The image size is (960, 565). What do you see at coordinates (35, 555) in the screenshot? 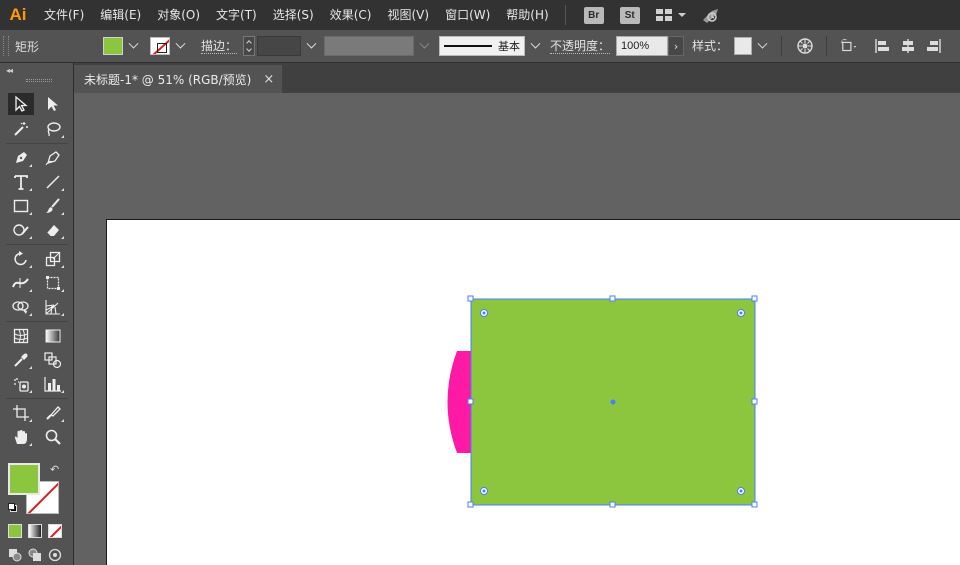
I see `draw-behind-button` at bounding box center [35, 555].